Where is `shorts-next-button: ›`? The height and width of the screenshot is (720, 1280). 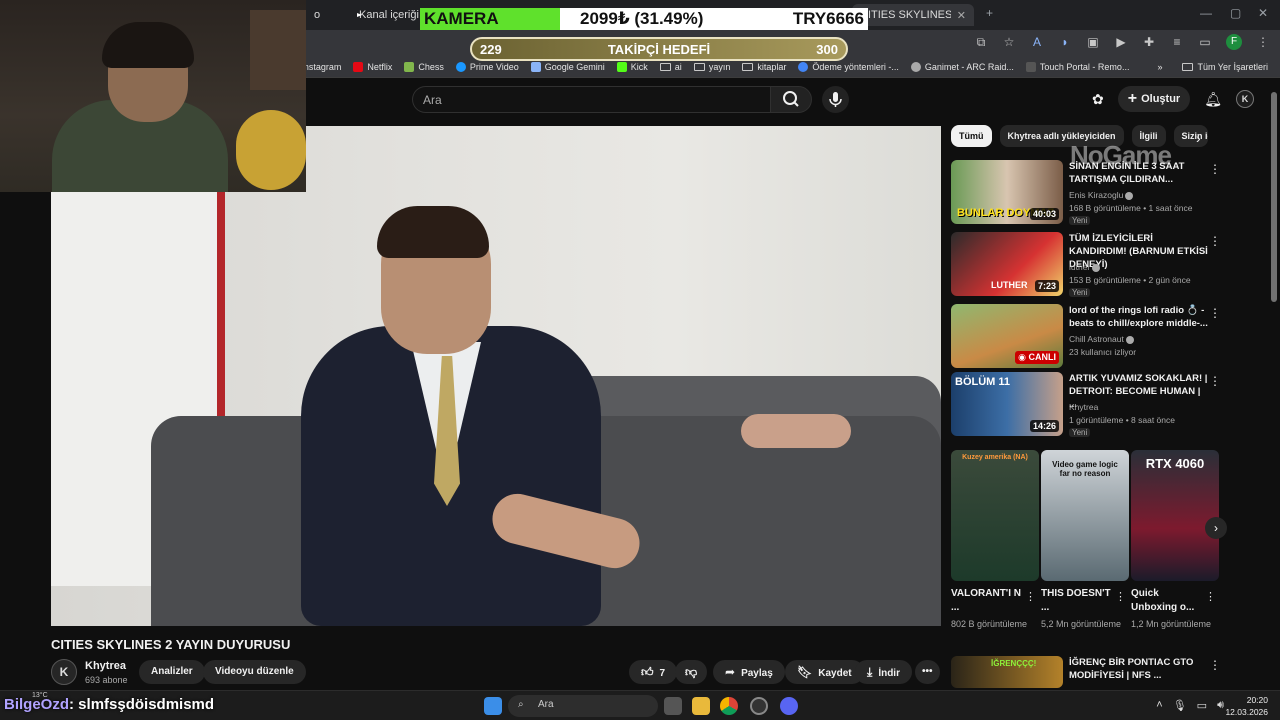 shorts-next-button: › is located at coordinates (1216, 528).